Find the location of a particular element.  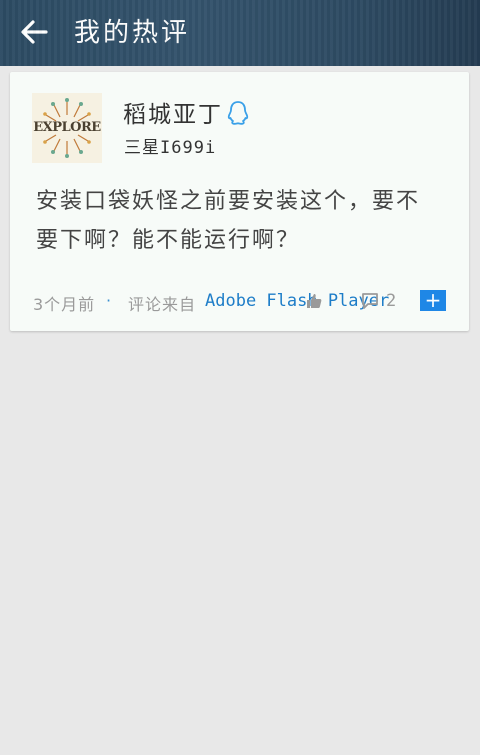

page-title: 我的热评 is located at coordinates (132, 33).